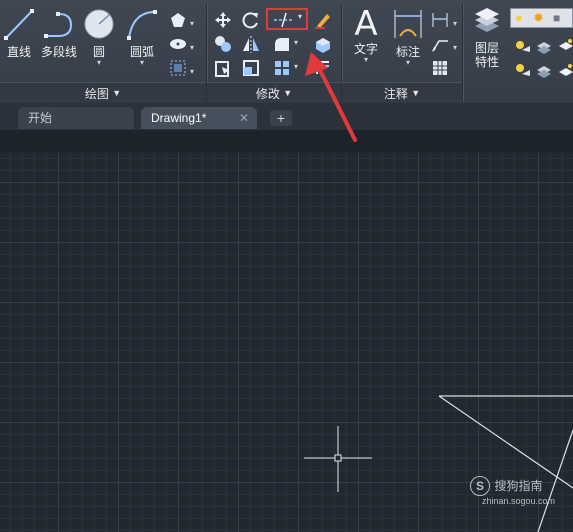  What do you see at coordinates (487, 37) in the screenshot?
I see `layer-properties-tool: 图层 特性` at bounding box center [487, 37].